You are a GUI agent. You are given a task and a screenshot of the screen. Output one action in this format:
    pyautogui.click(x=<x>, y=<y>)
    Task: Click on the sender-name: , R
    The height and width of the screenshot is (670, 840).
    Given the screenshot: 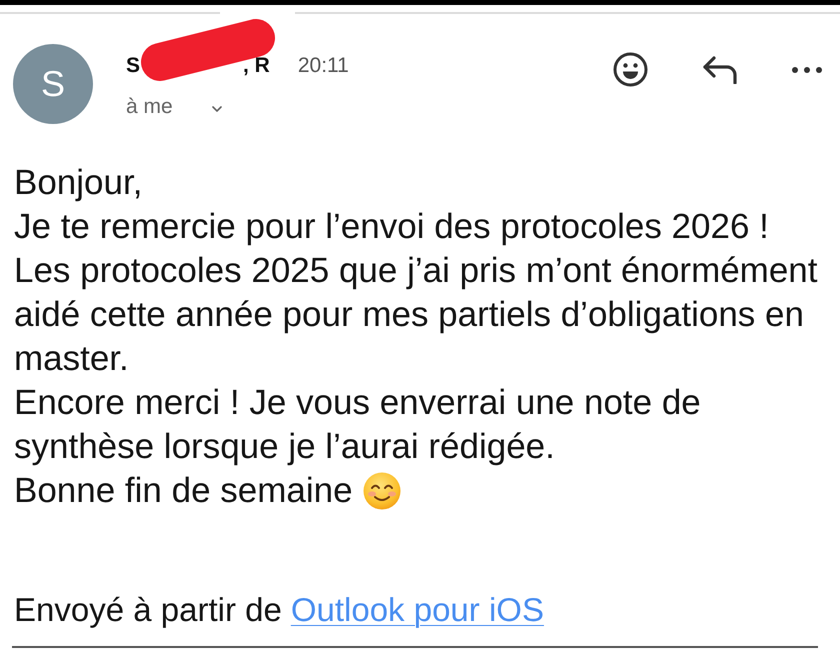 What is the action you would take?
    pyautogui.click(x=256, y=66)
    